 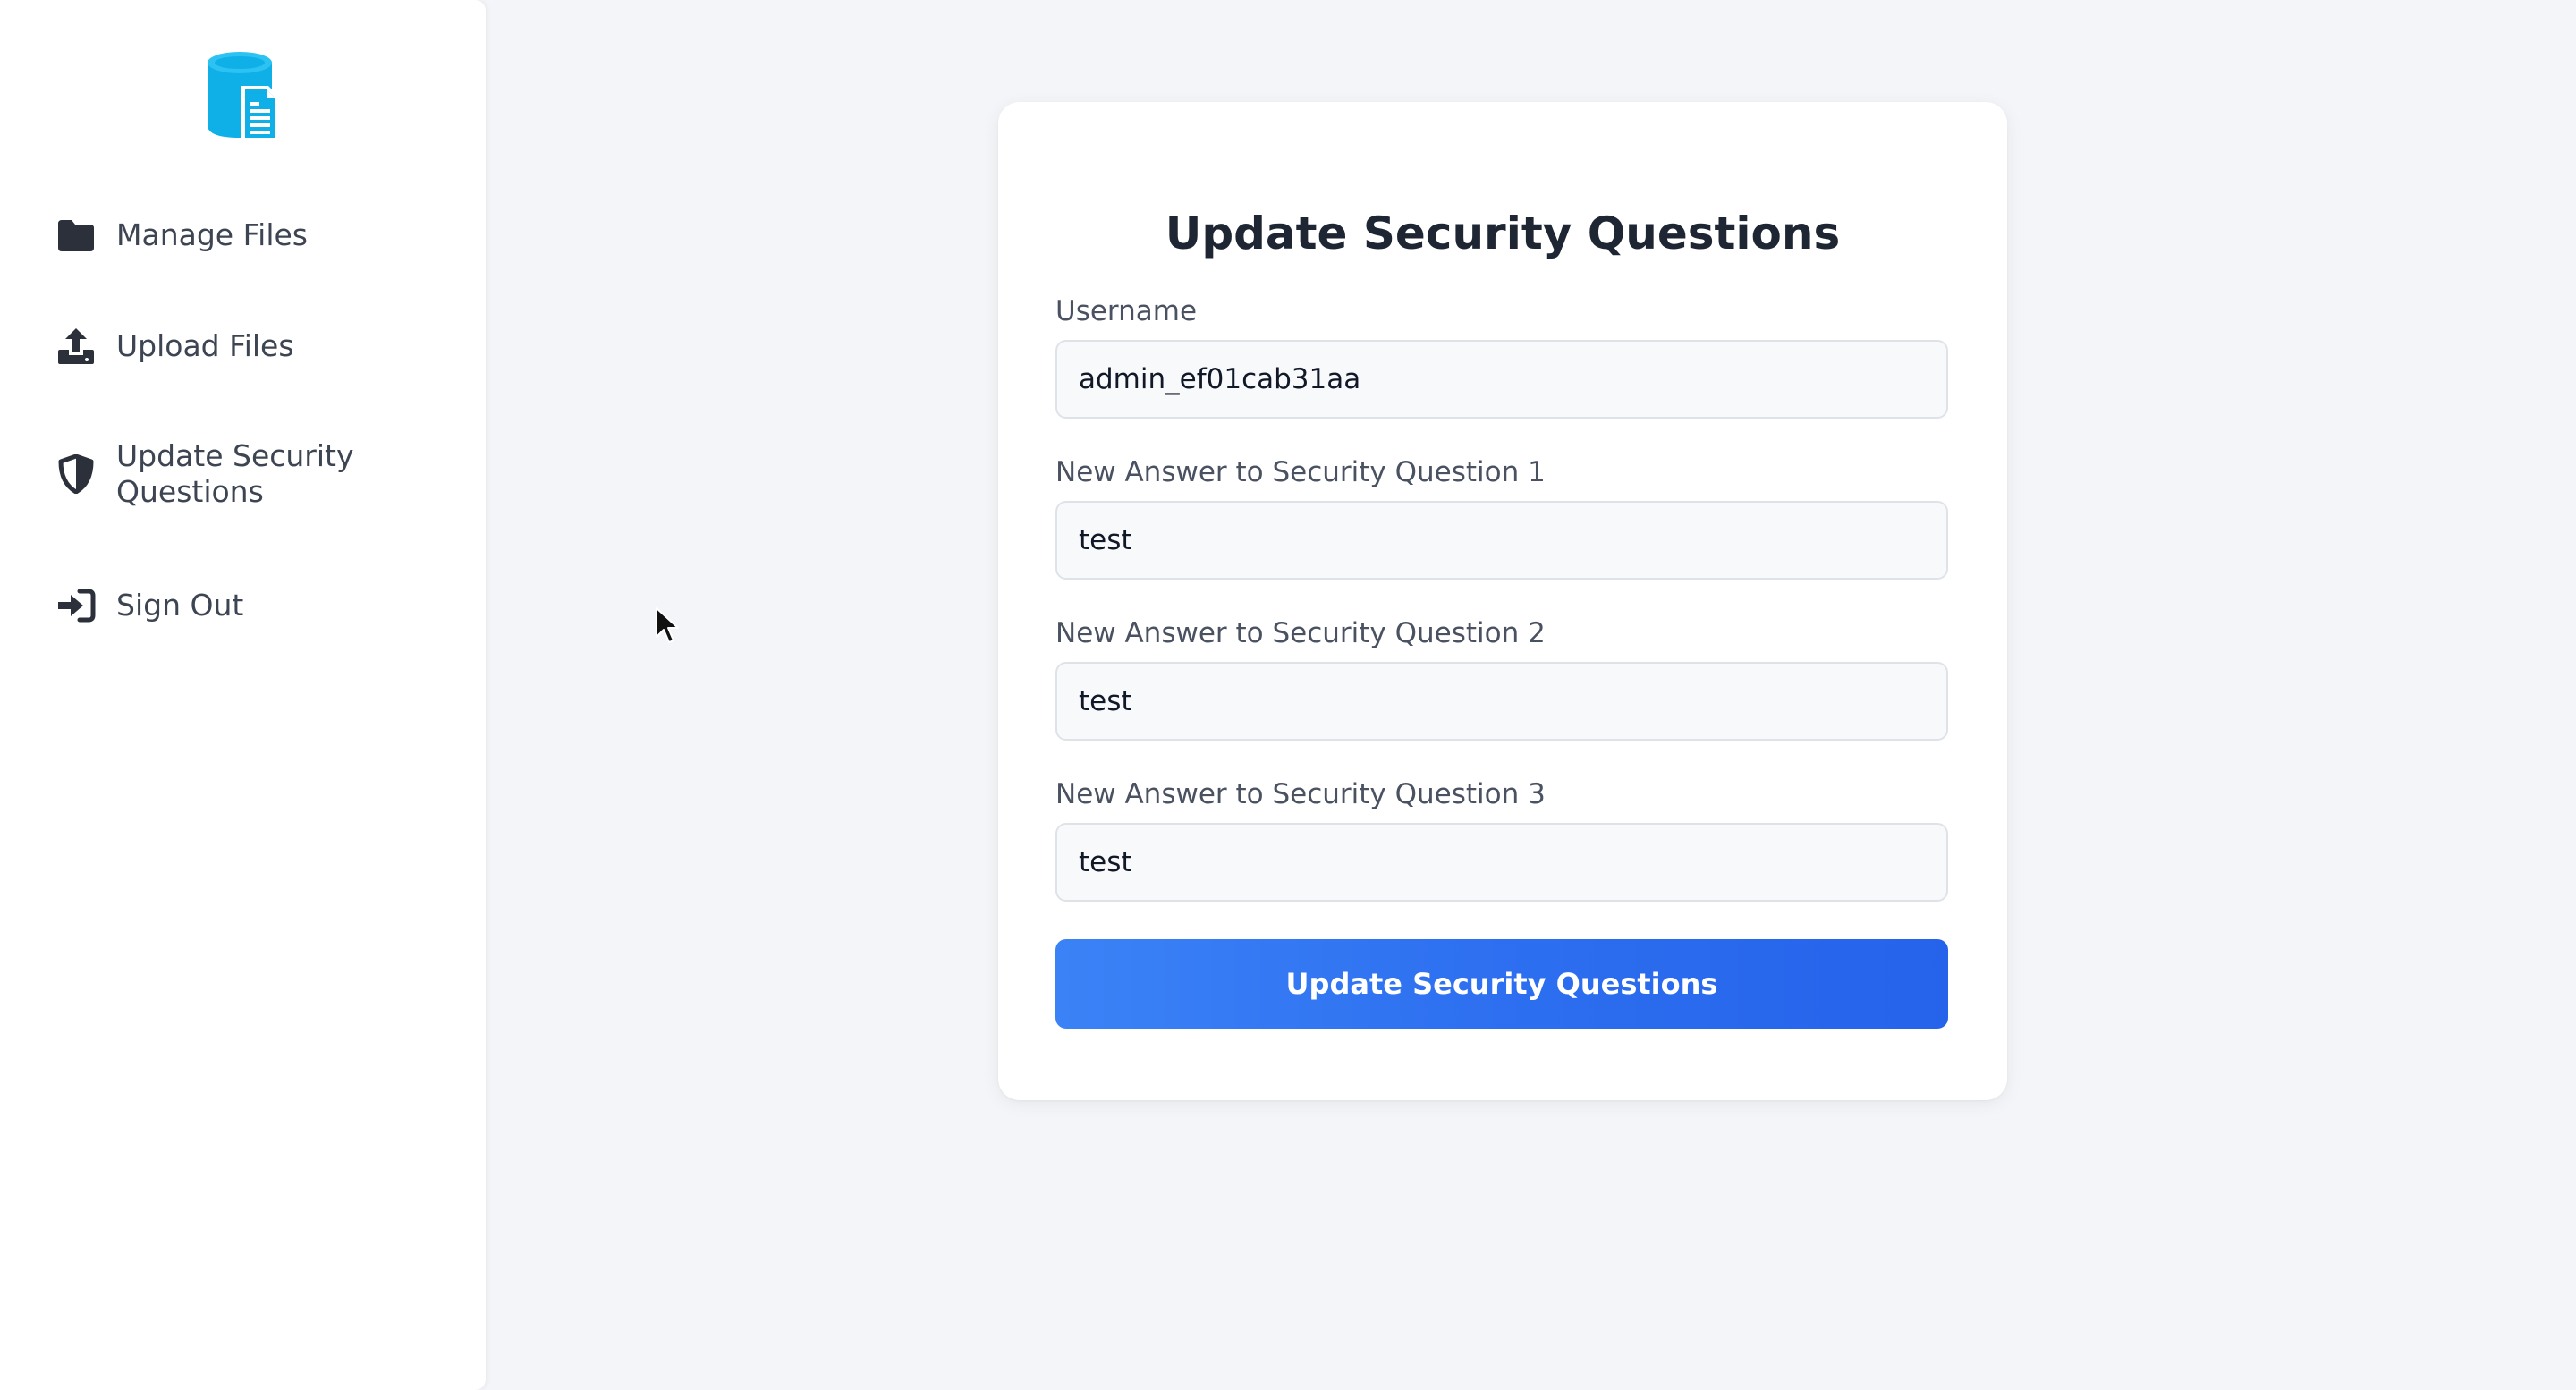 What do you see at coordinates (180, 605) in the screenshot?
I see `sidebar-item-label: Sign Out` at bounding box center [180, 605].